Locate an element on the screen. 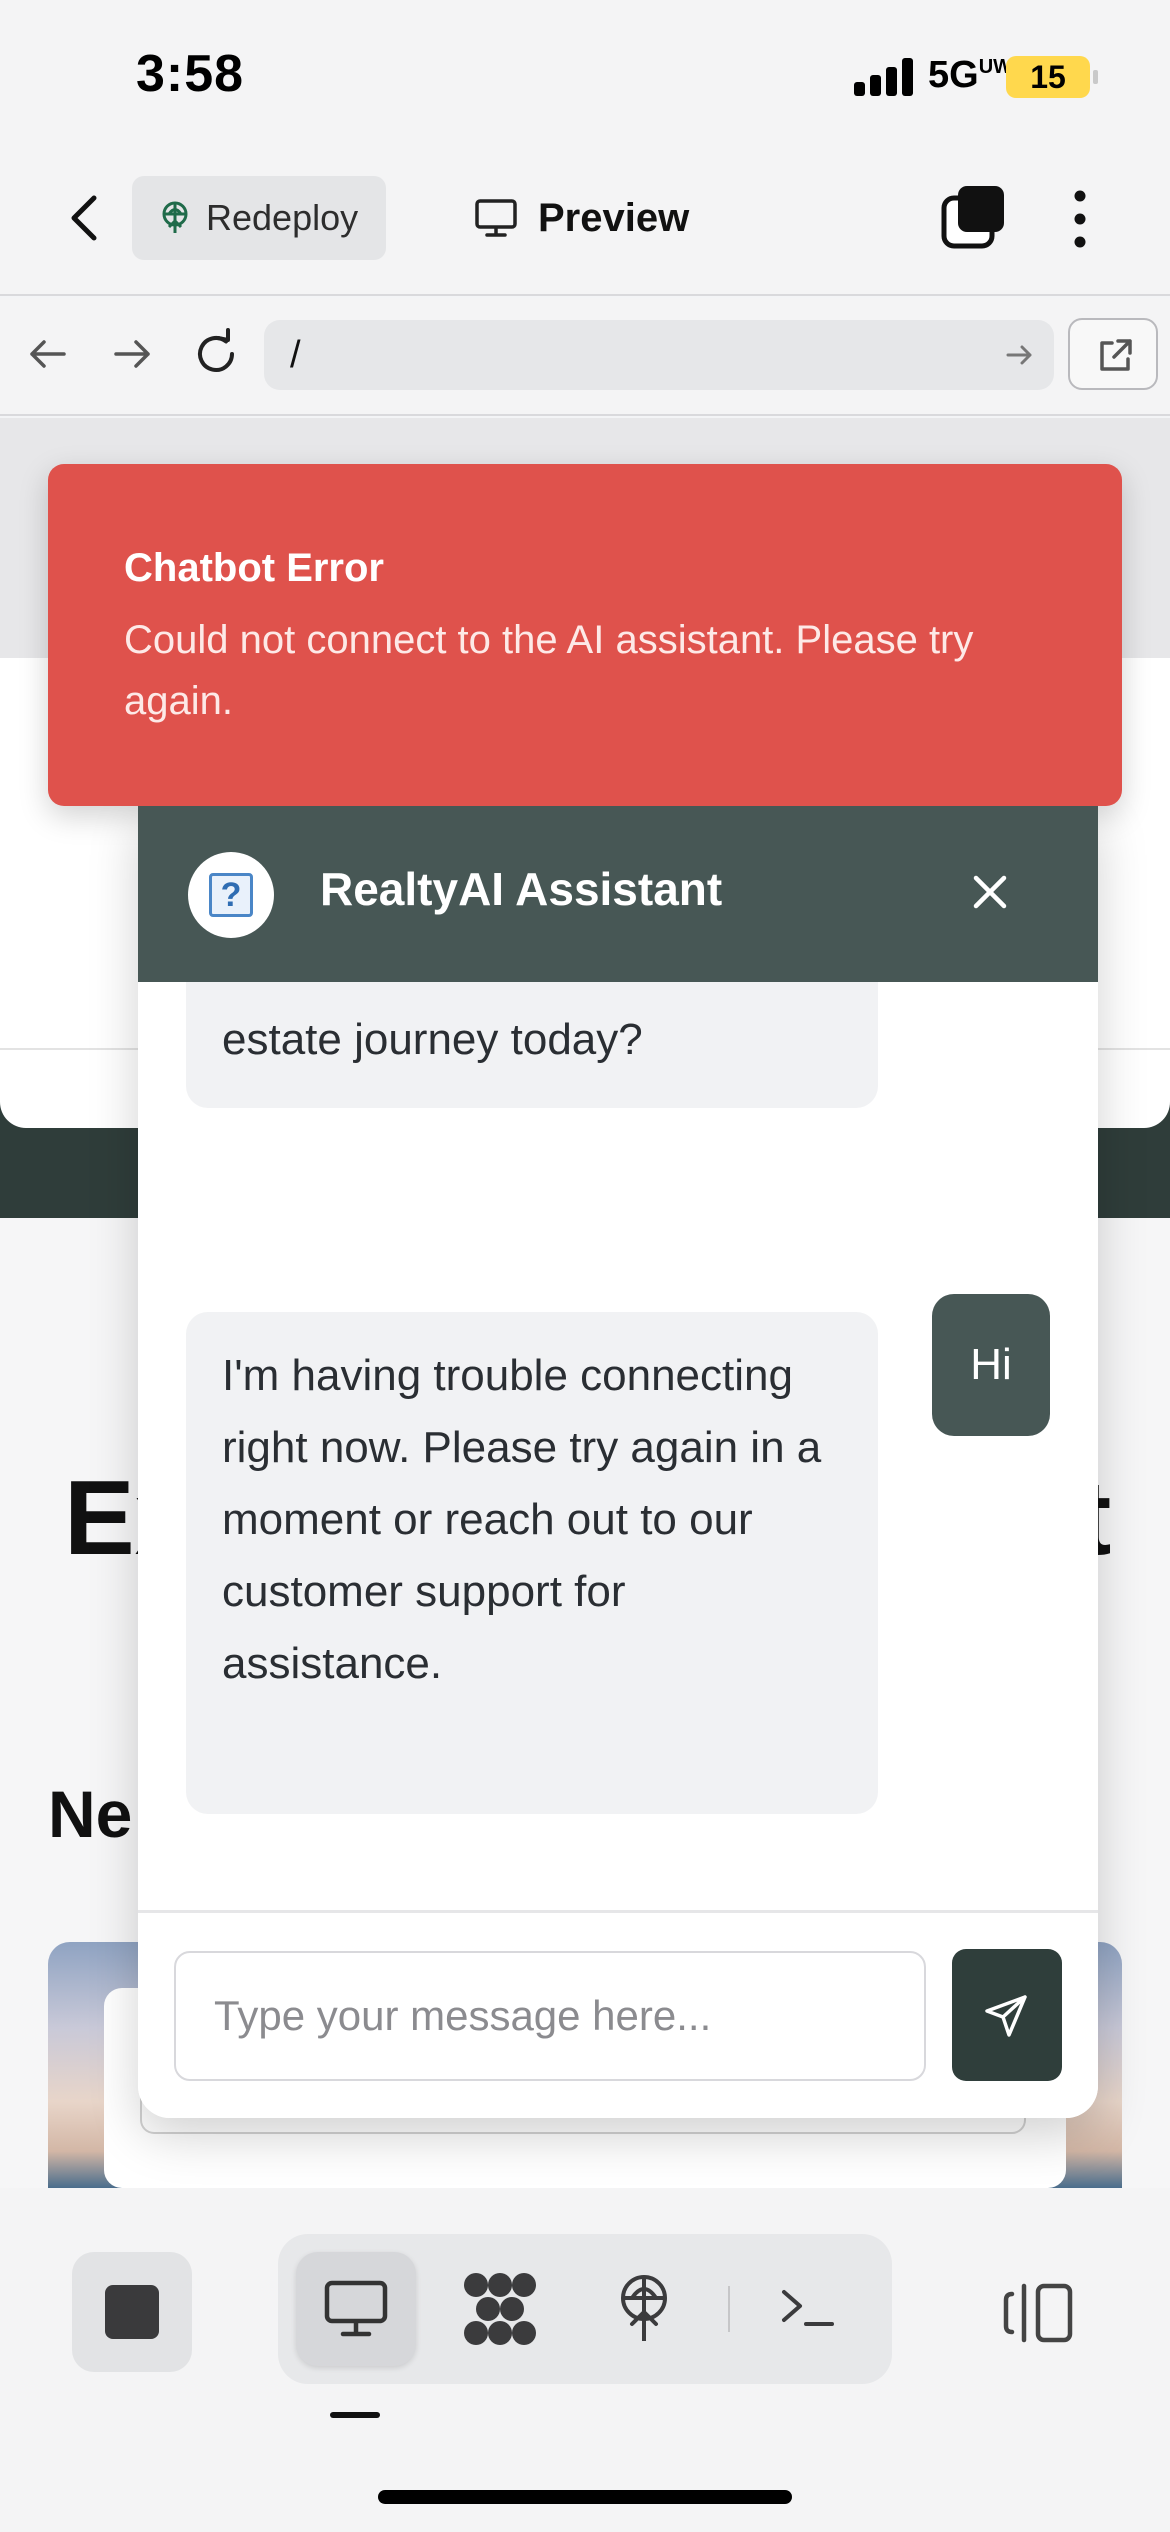  send-button is located at coordinates (1007, 2015).